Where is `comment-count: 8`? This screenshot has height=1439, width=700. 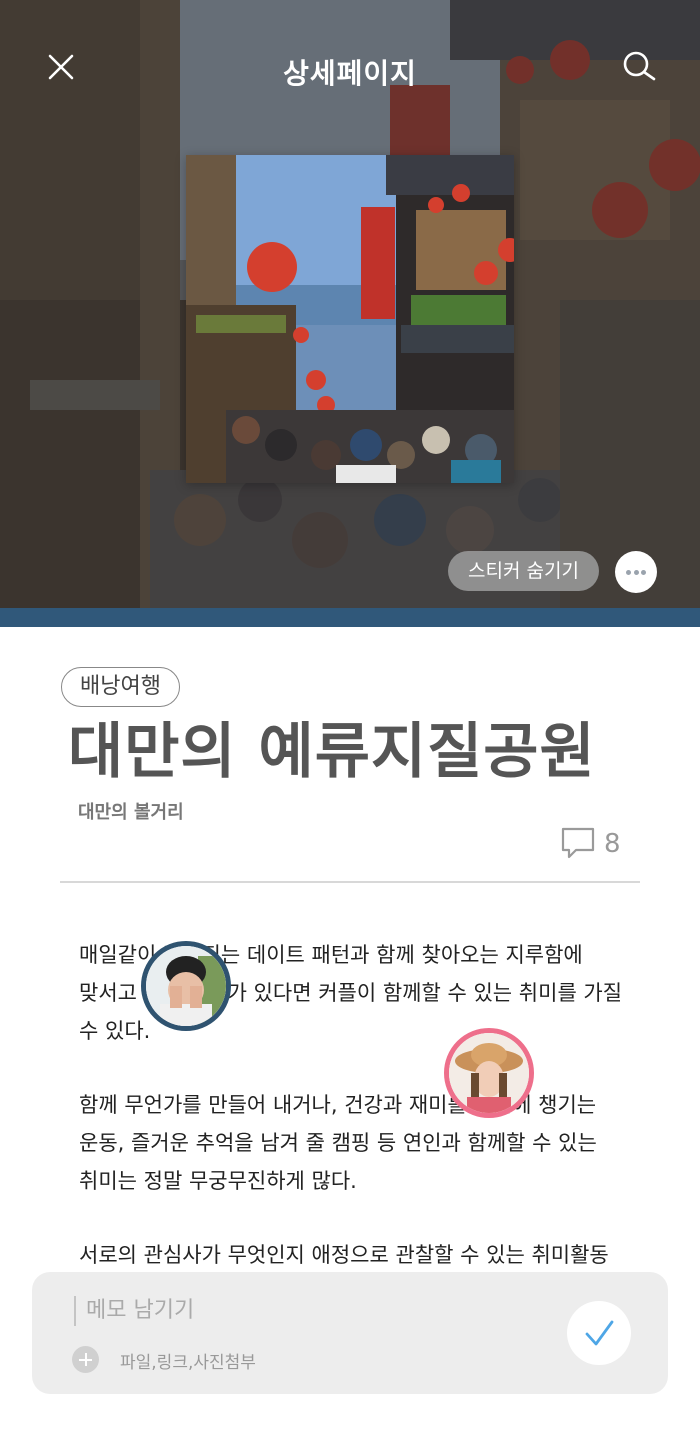 comment-count: 8 is located at coordinates (612, 844).